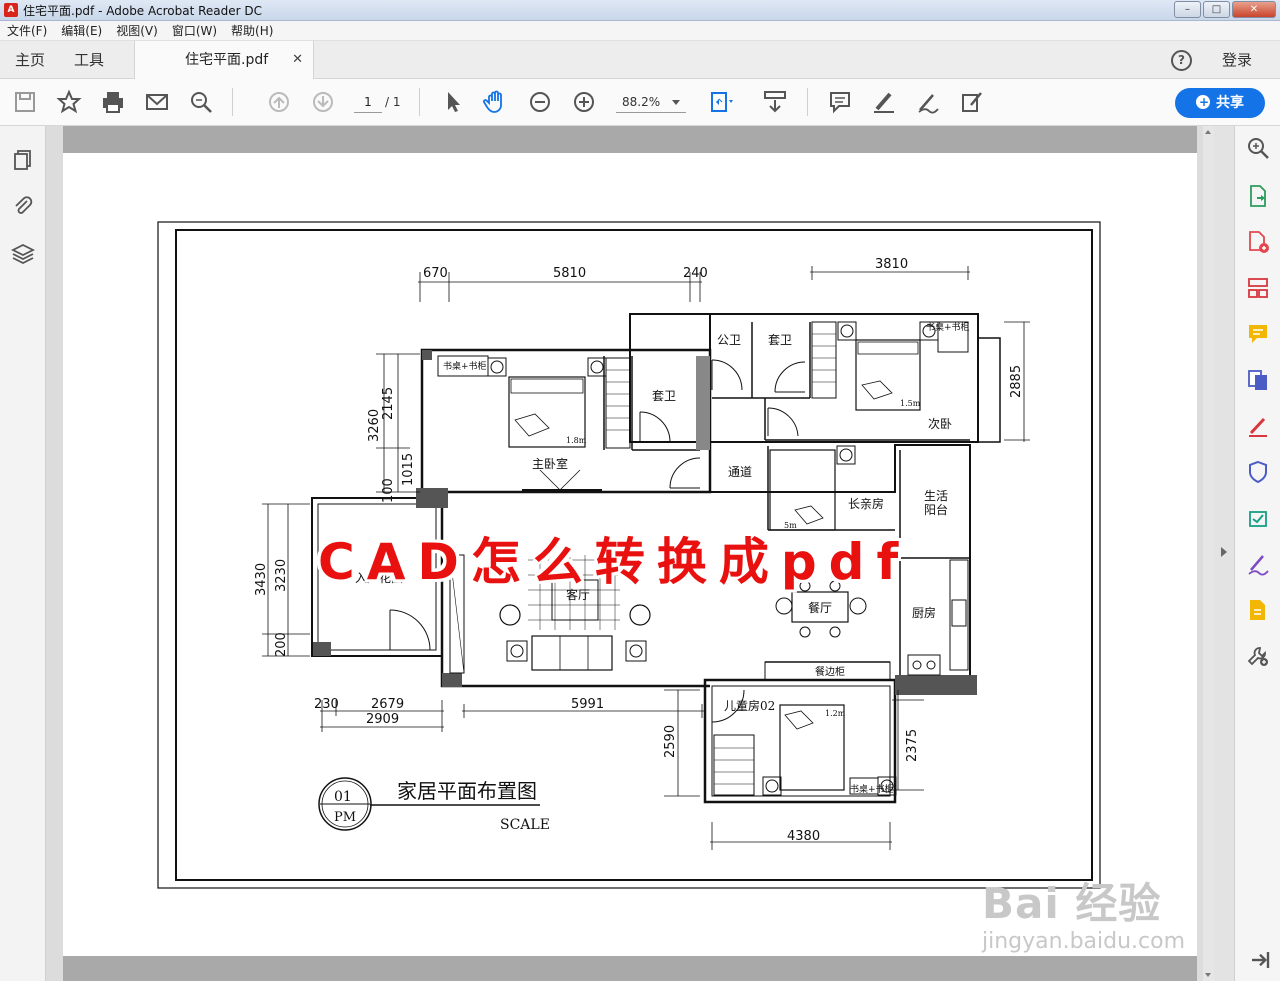 The height and width of the screenshot is (981, 1280). Describe the element at coordinates (1016, 381) in the screenshot. I see `dim-2885: 2885` at that location.